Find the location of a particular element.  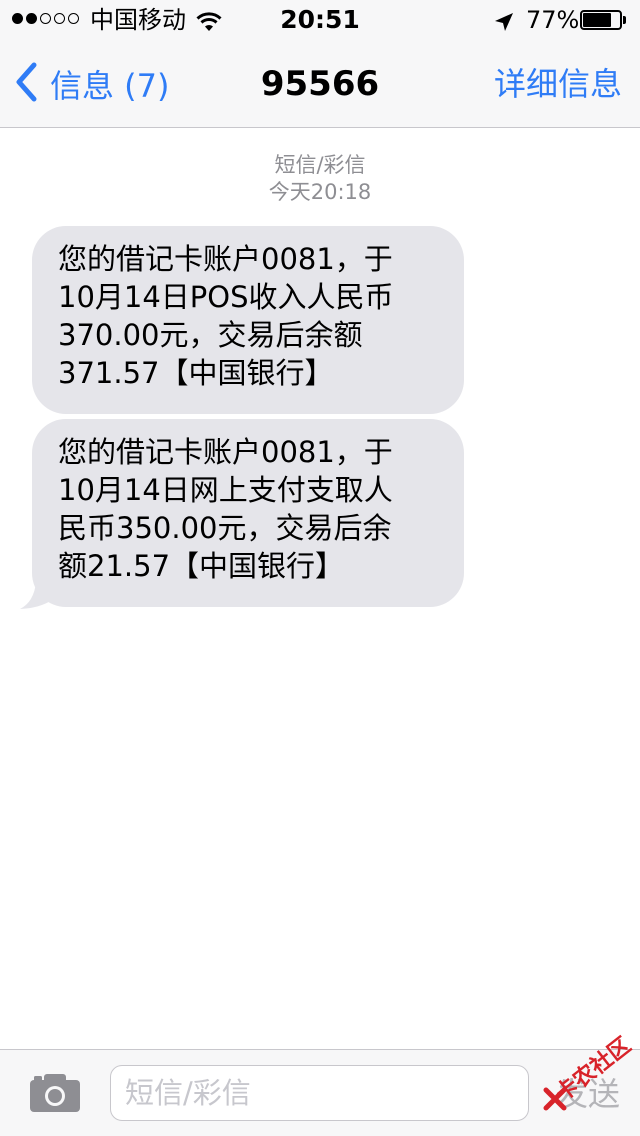

location-arrow-icon is located at coordinates (504, 24).